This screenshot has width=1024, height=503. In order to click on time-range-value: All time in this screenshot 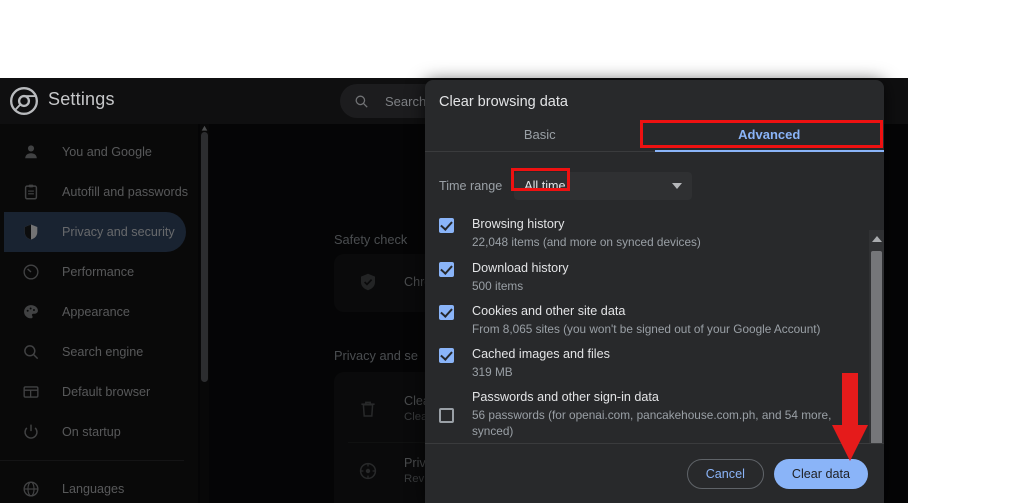, I will do `click(545, 186)`.